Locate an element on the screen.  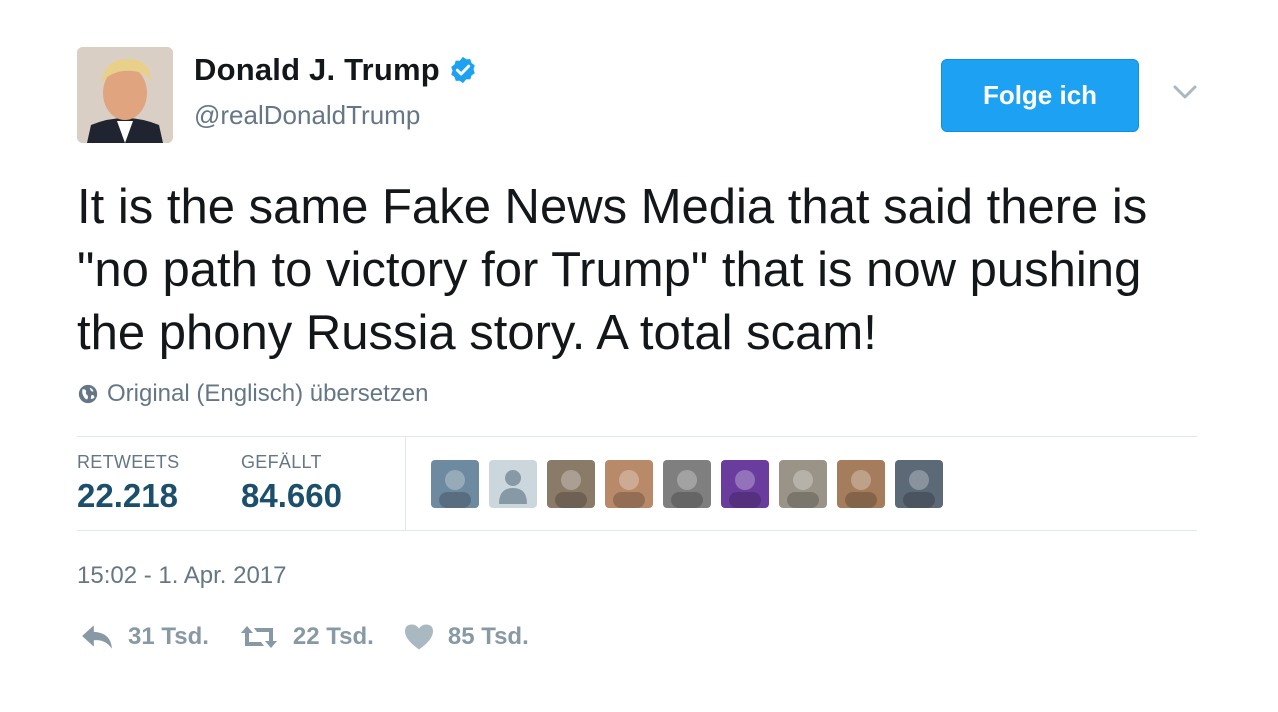
likes-stat: GEFÄLLT 84.660 is located at coordinates (291, 483).